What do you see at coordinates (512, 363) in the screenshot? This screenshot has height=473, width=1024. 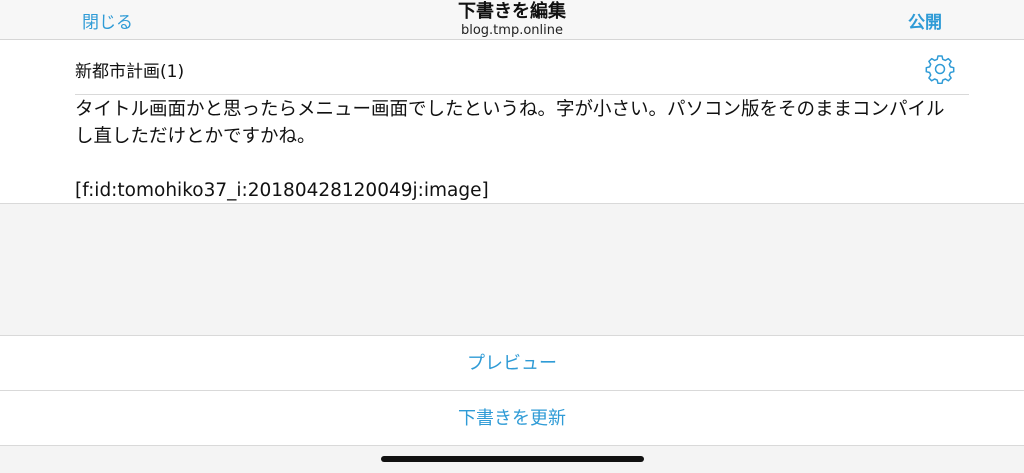 I see `preview-button: プレビュー` at bounding box center [512, 363].